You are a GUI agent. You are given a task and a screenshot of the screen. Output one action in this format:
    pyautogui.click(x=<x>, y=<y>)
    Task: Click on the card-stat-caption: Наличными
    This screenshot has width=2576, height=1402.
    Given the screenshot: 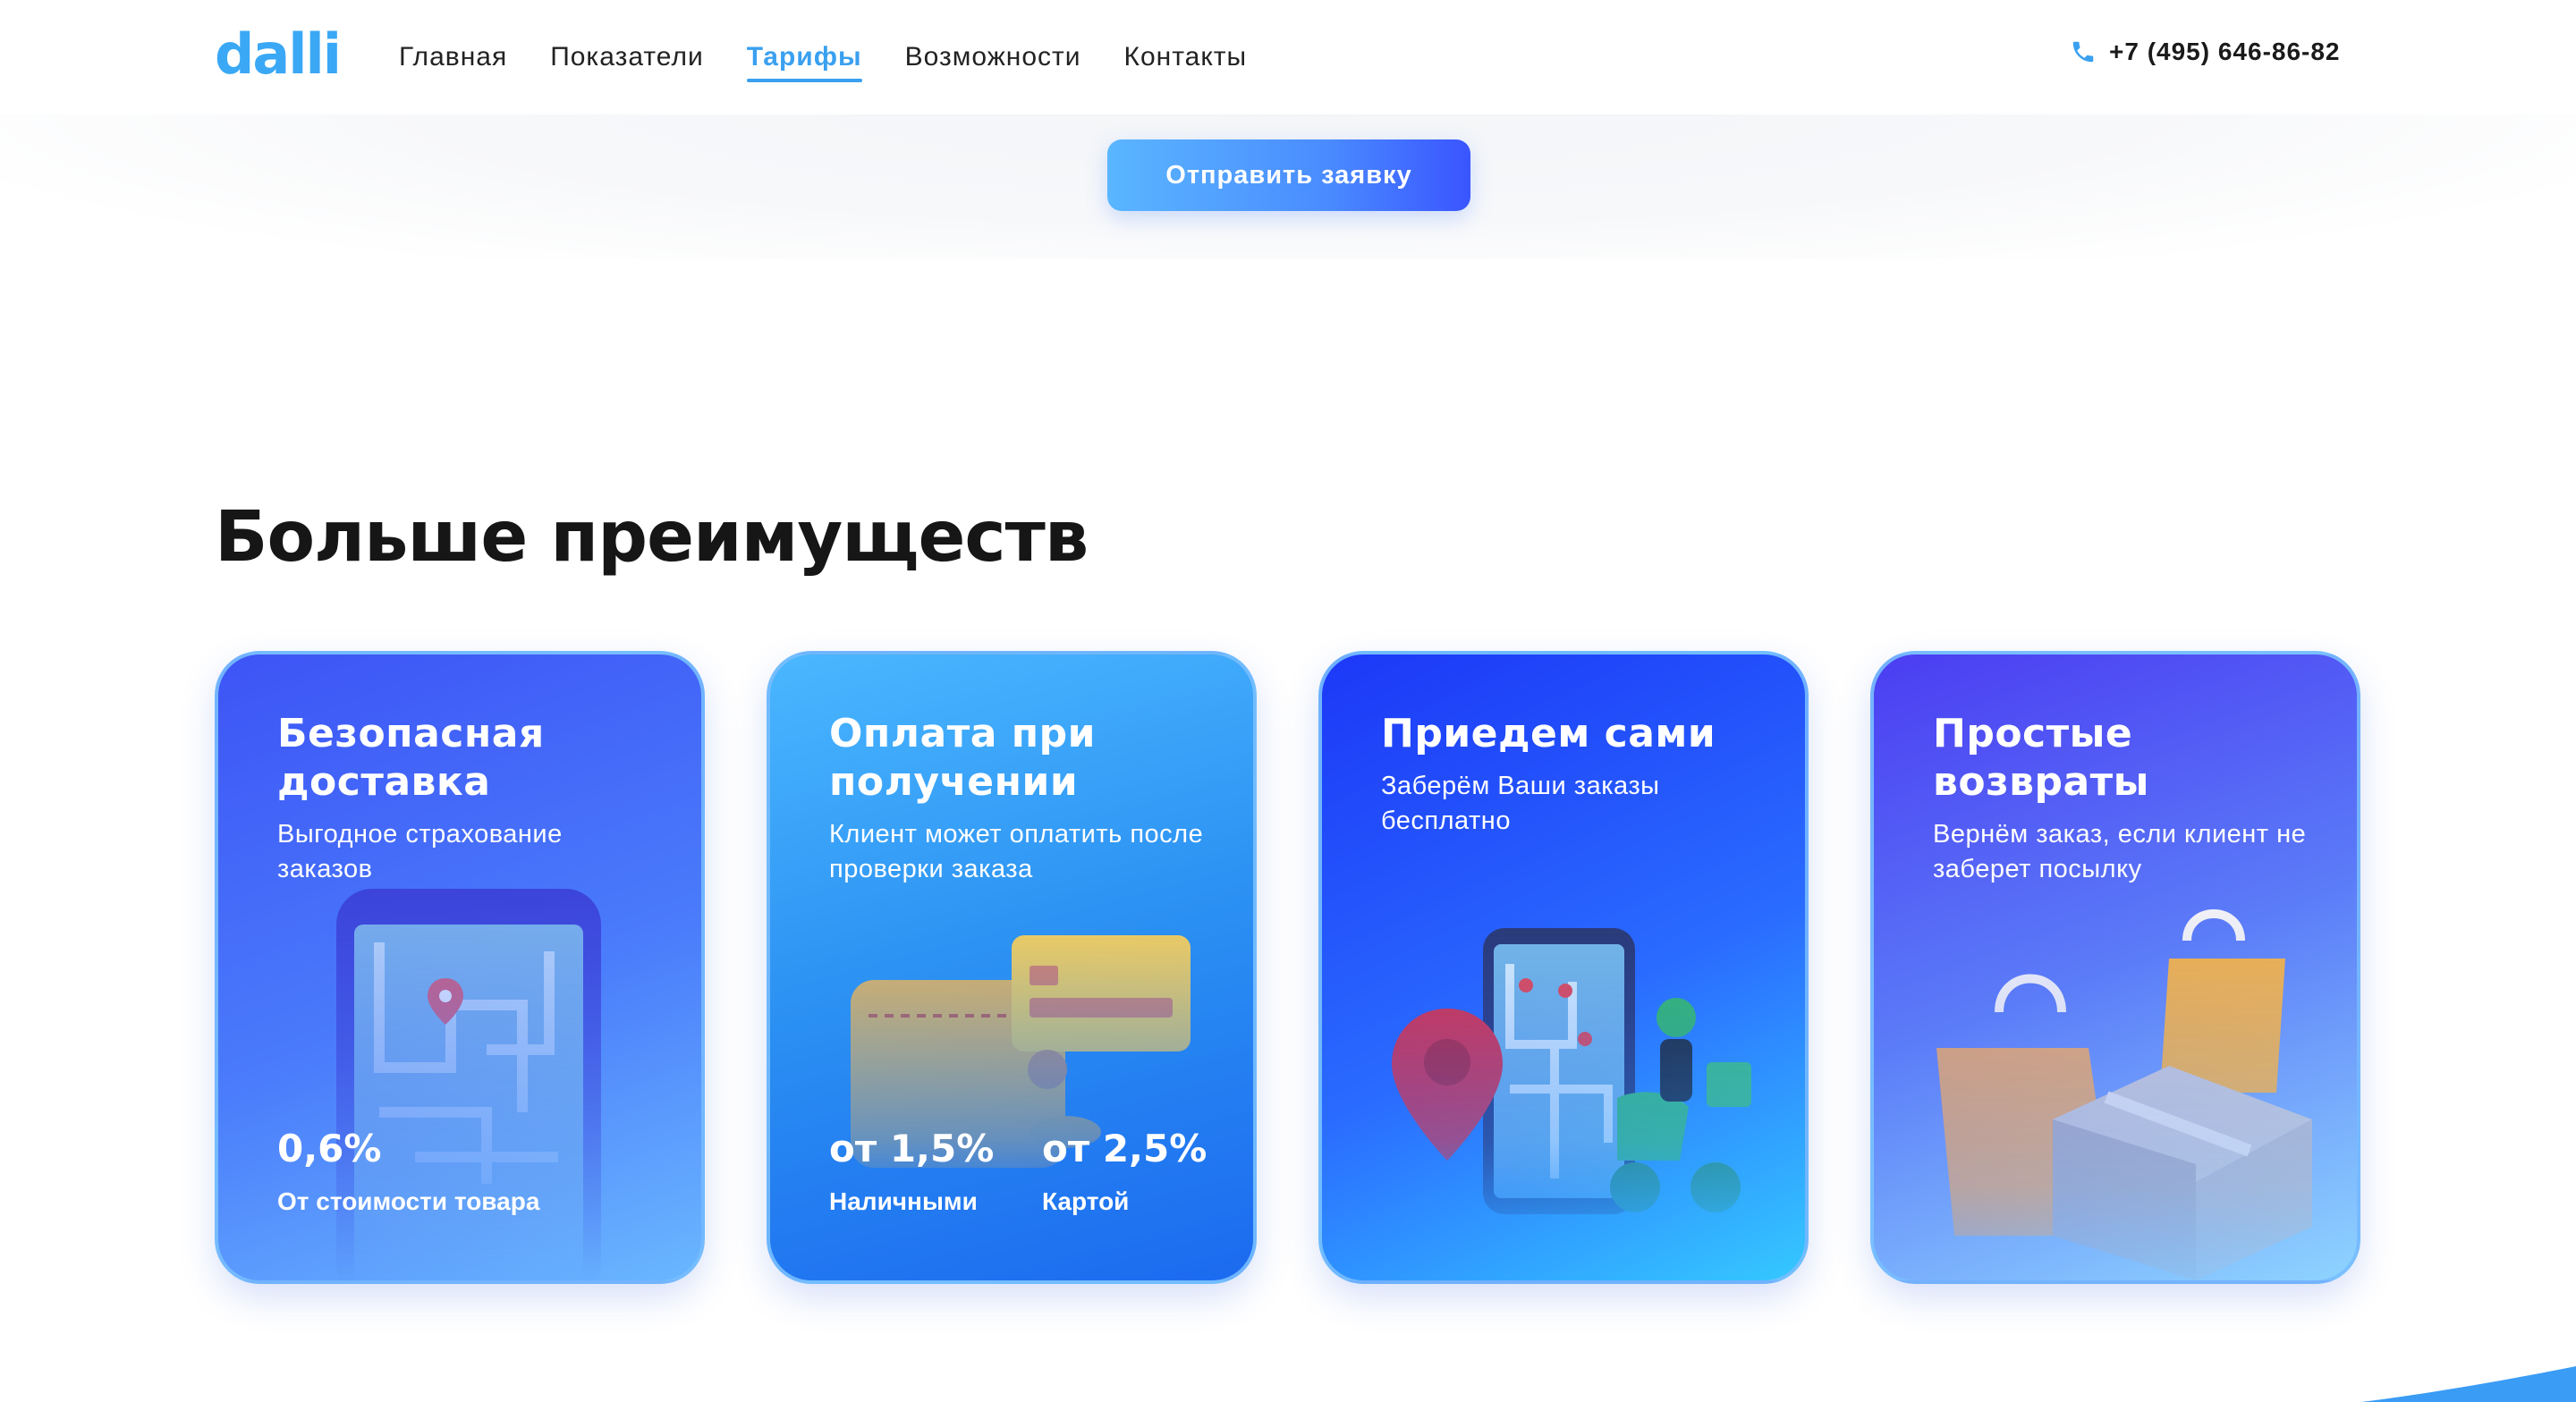 What is the action you would take?
    pyautogui.click(x=903, y=1201)
    